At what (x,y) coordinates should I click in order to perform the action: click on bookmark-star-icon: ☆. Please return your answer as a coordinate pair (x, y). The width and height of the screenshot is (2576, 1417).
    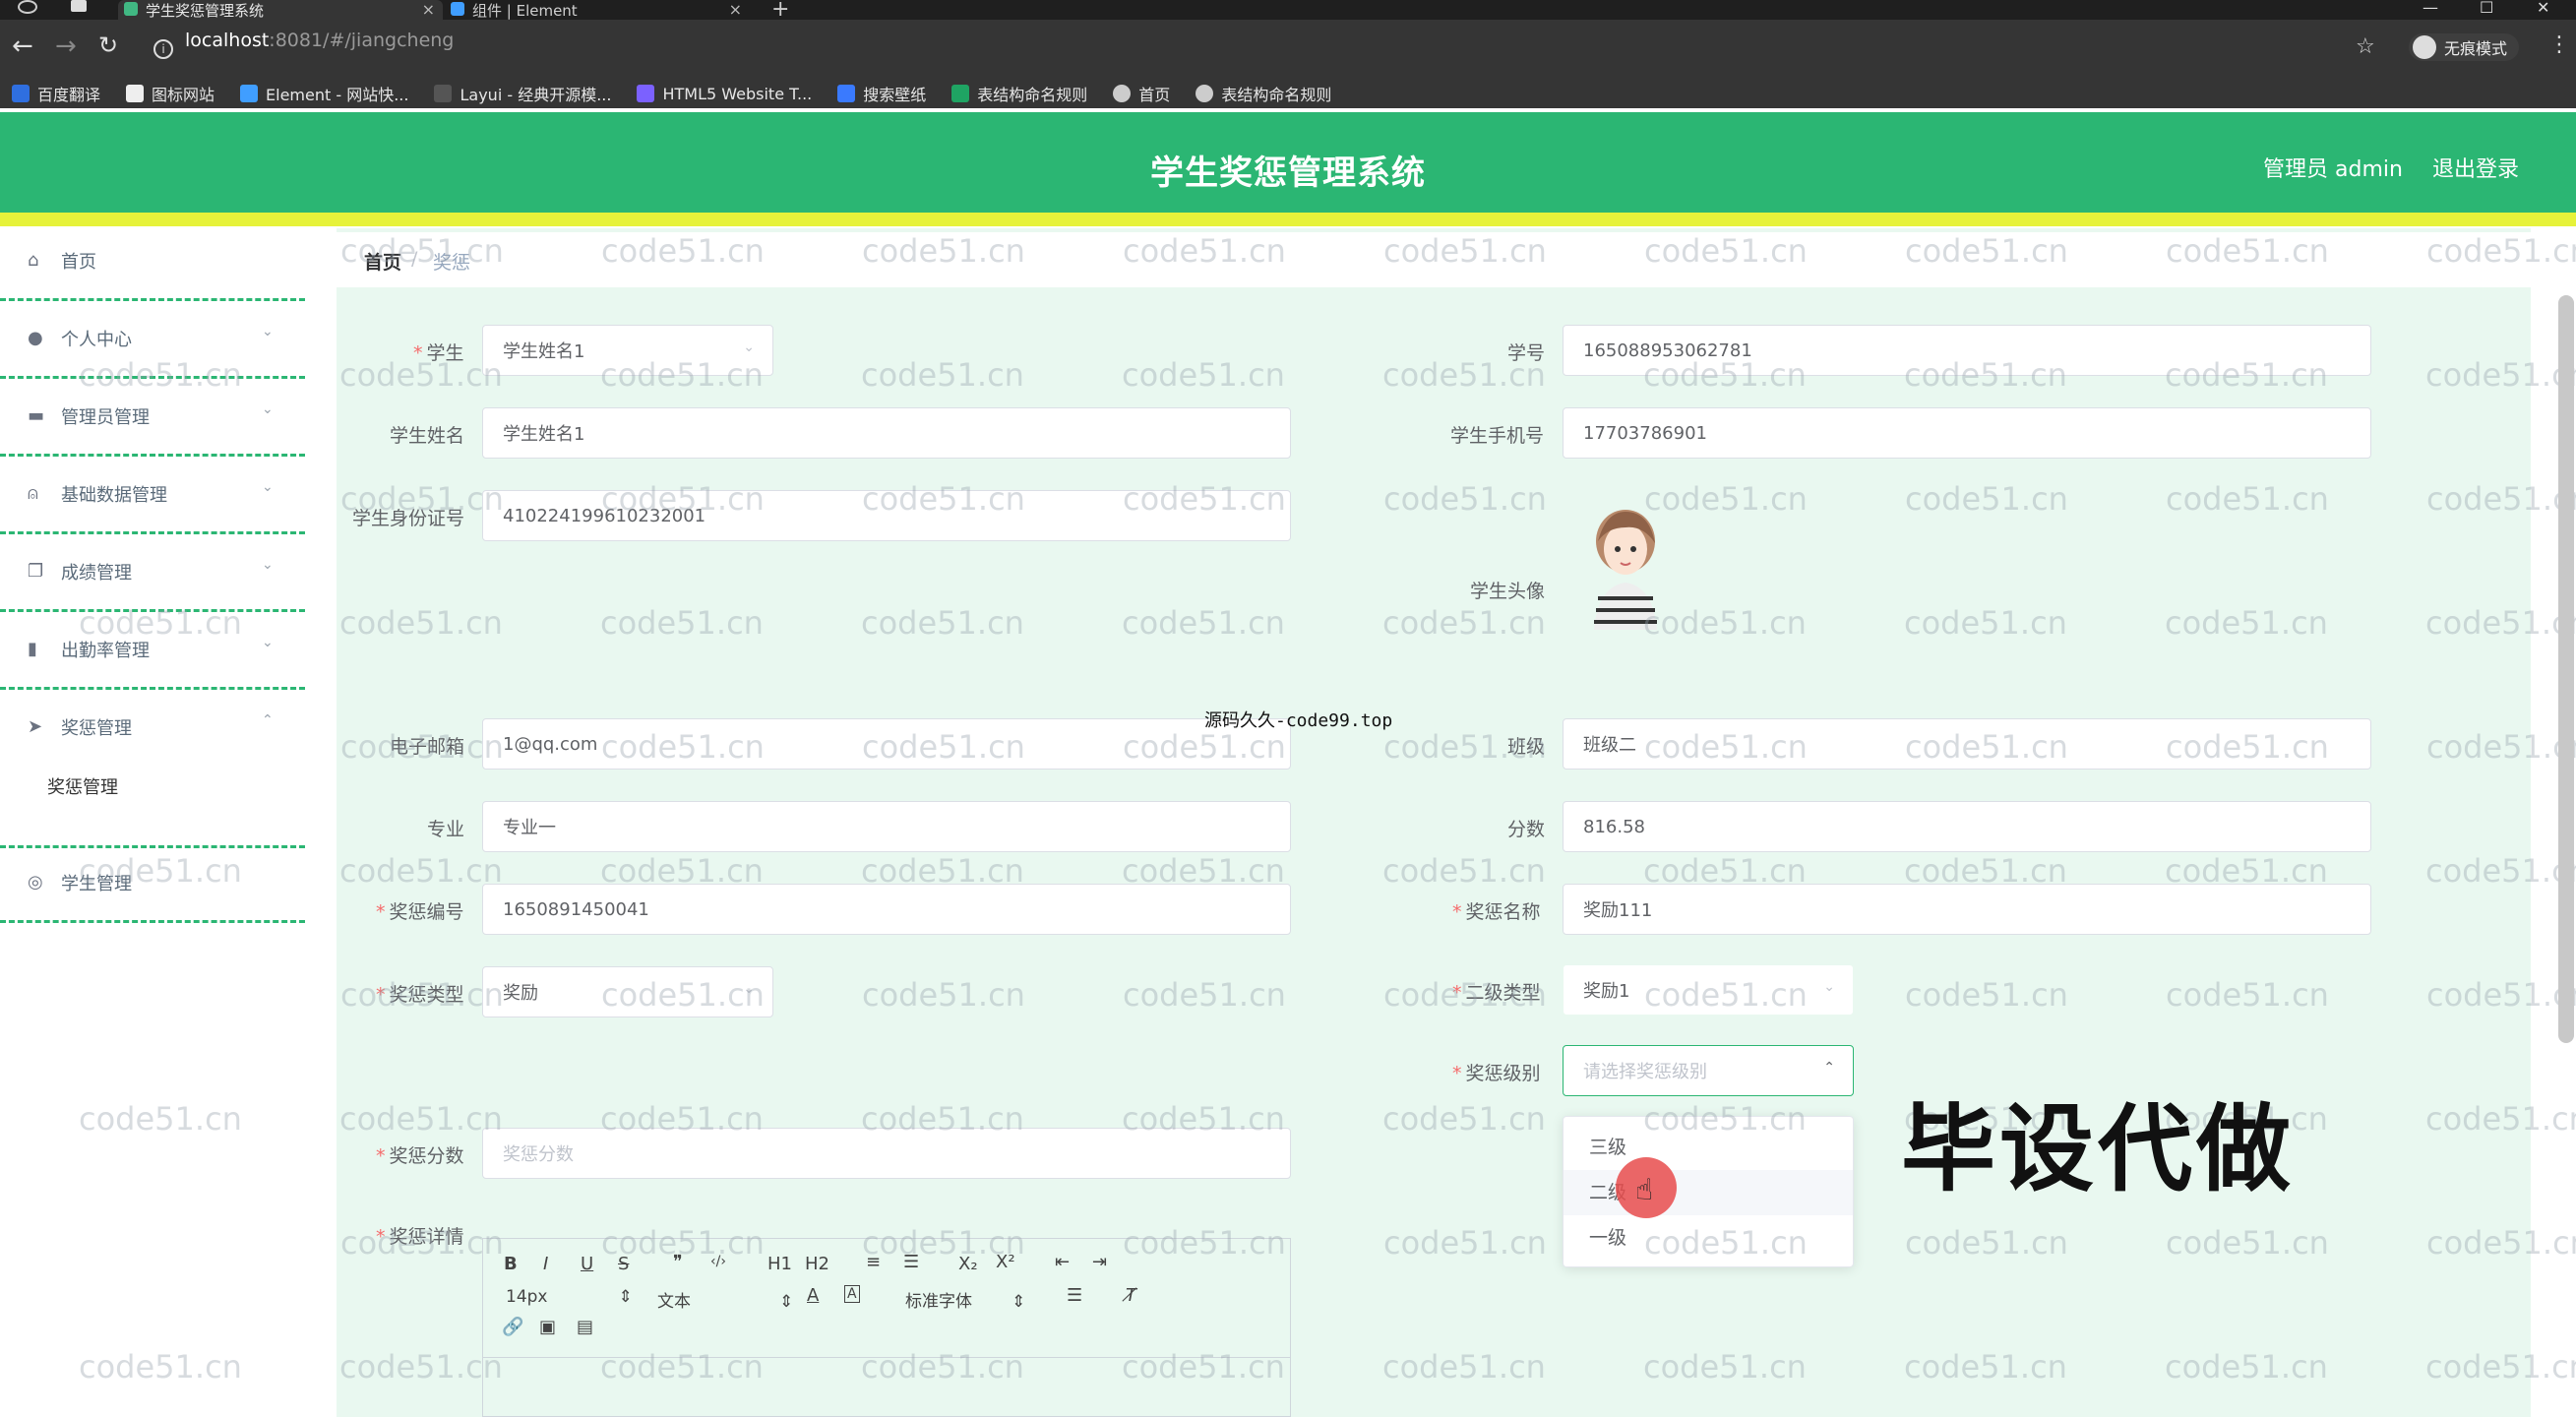
    Looking at the image, I should click on (2365, 46).